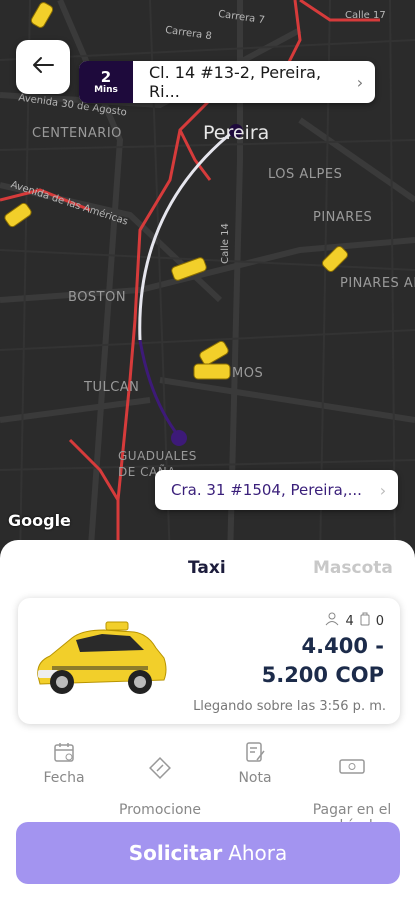 This screenshot has width=415, height=900. What do you see at coordinates (352, 769) in the screenshot?
I see `cash-icon` at bounding box center [352, 769].